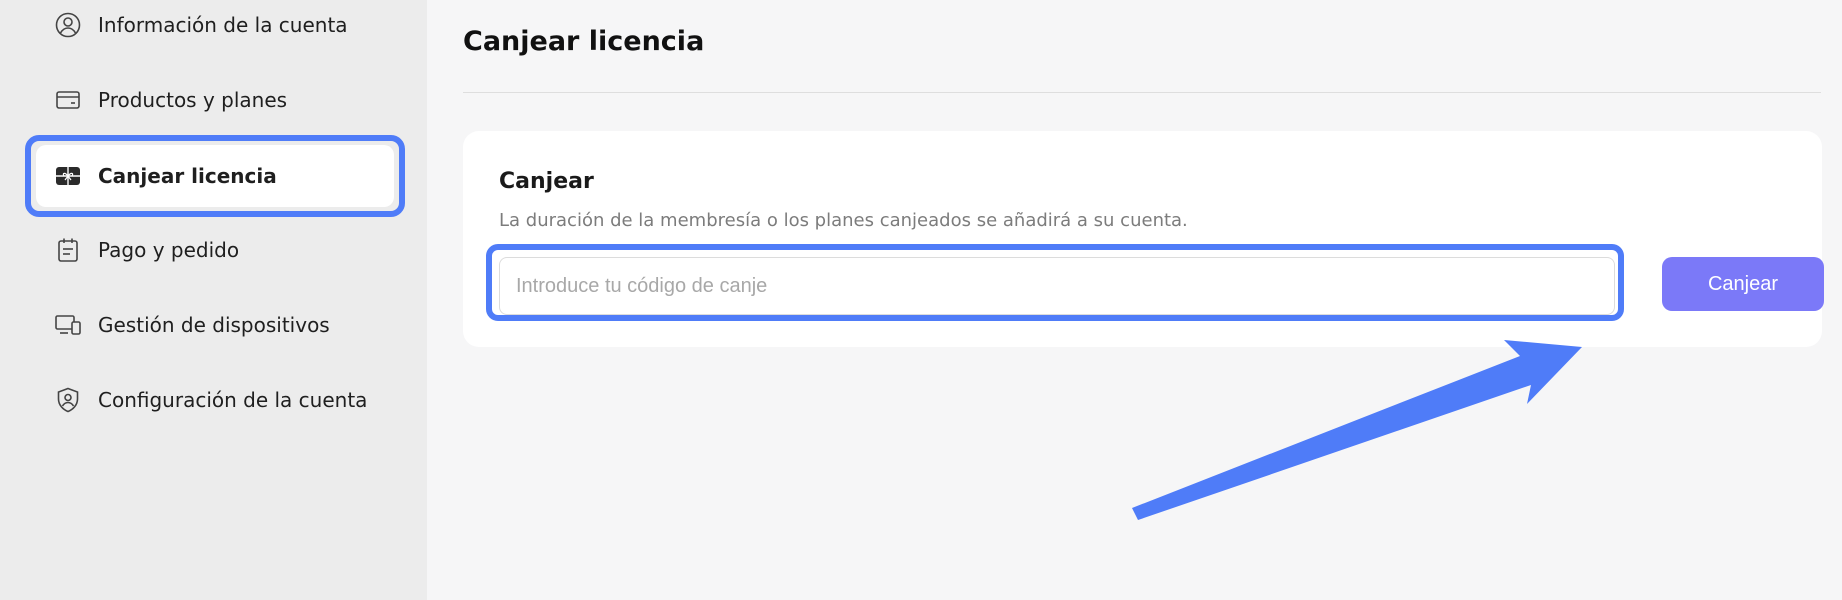  I want to click on title-divider, so click(1142, 92).